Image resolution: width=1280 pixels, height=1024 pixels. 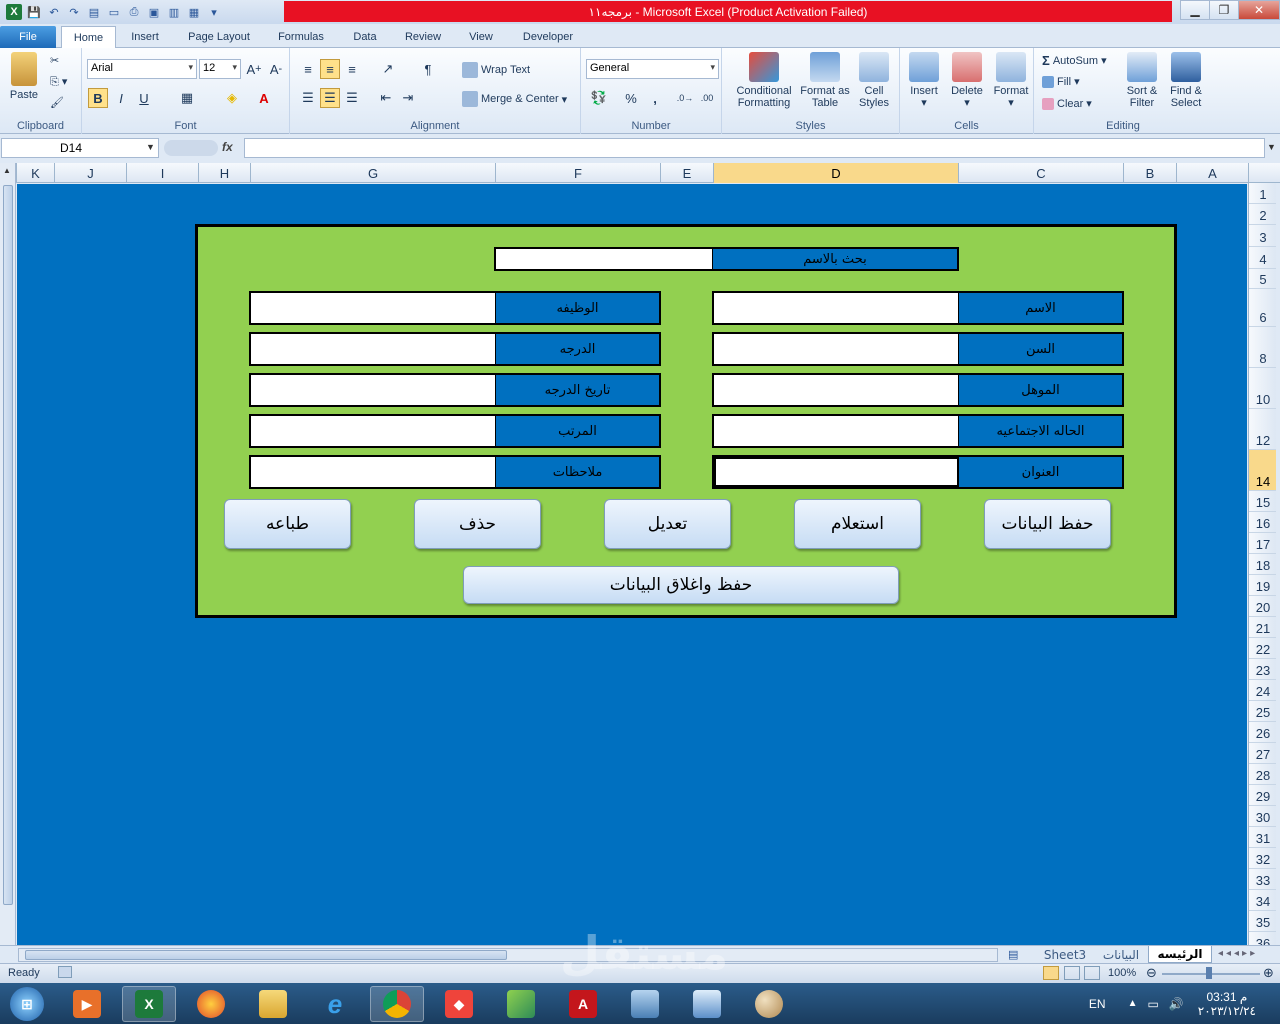 What do you see at coordinates (1262, 522) in the screenshot?
I see `row-header: 16` at bounding box center [1262, 522].